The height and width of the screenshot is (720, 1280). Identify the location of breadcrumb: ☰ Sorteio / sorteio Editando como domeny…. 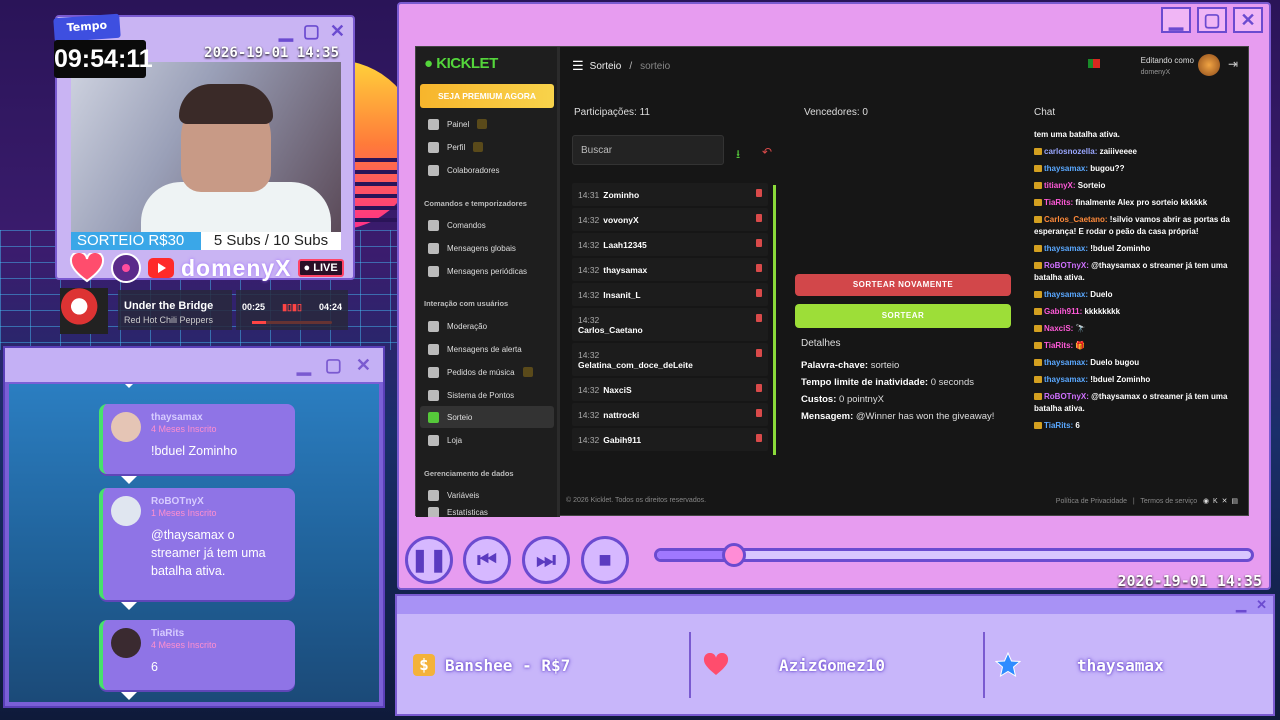
(907, 66).